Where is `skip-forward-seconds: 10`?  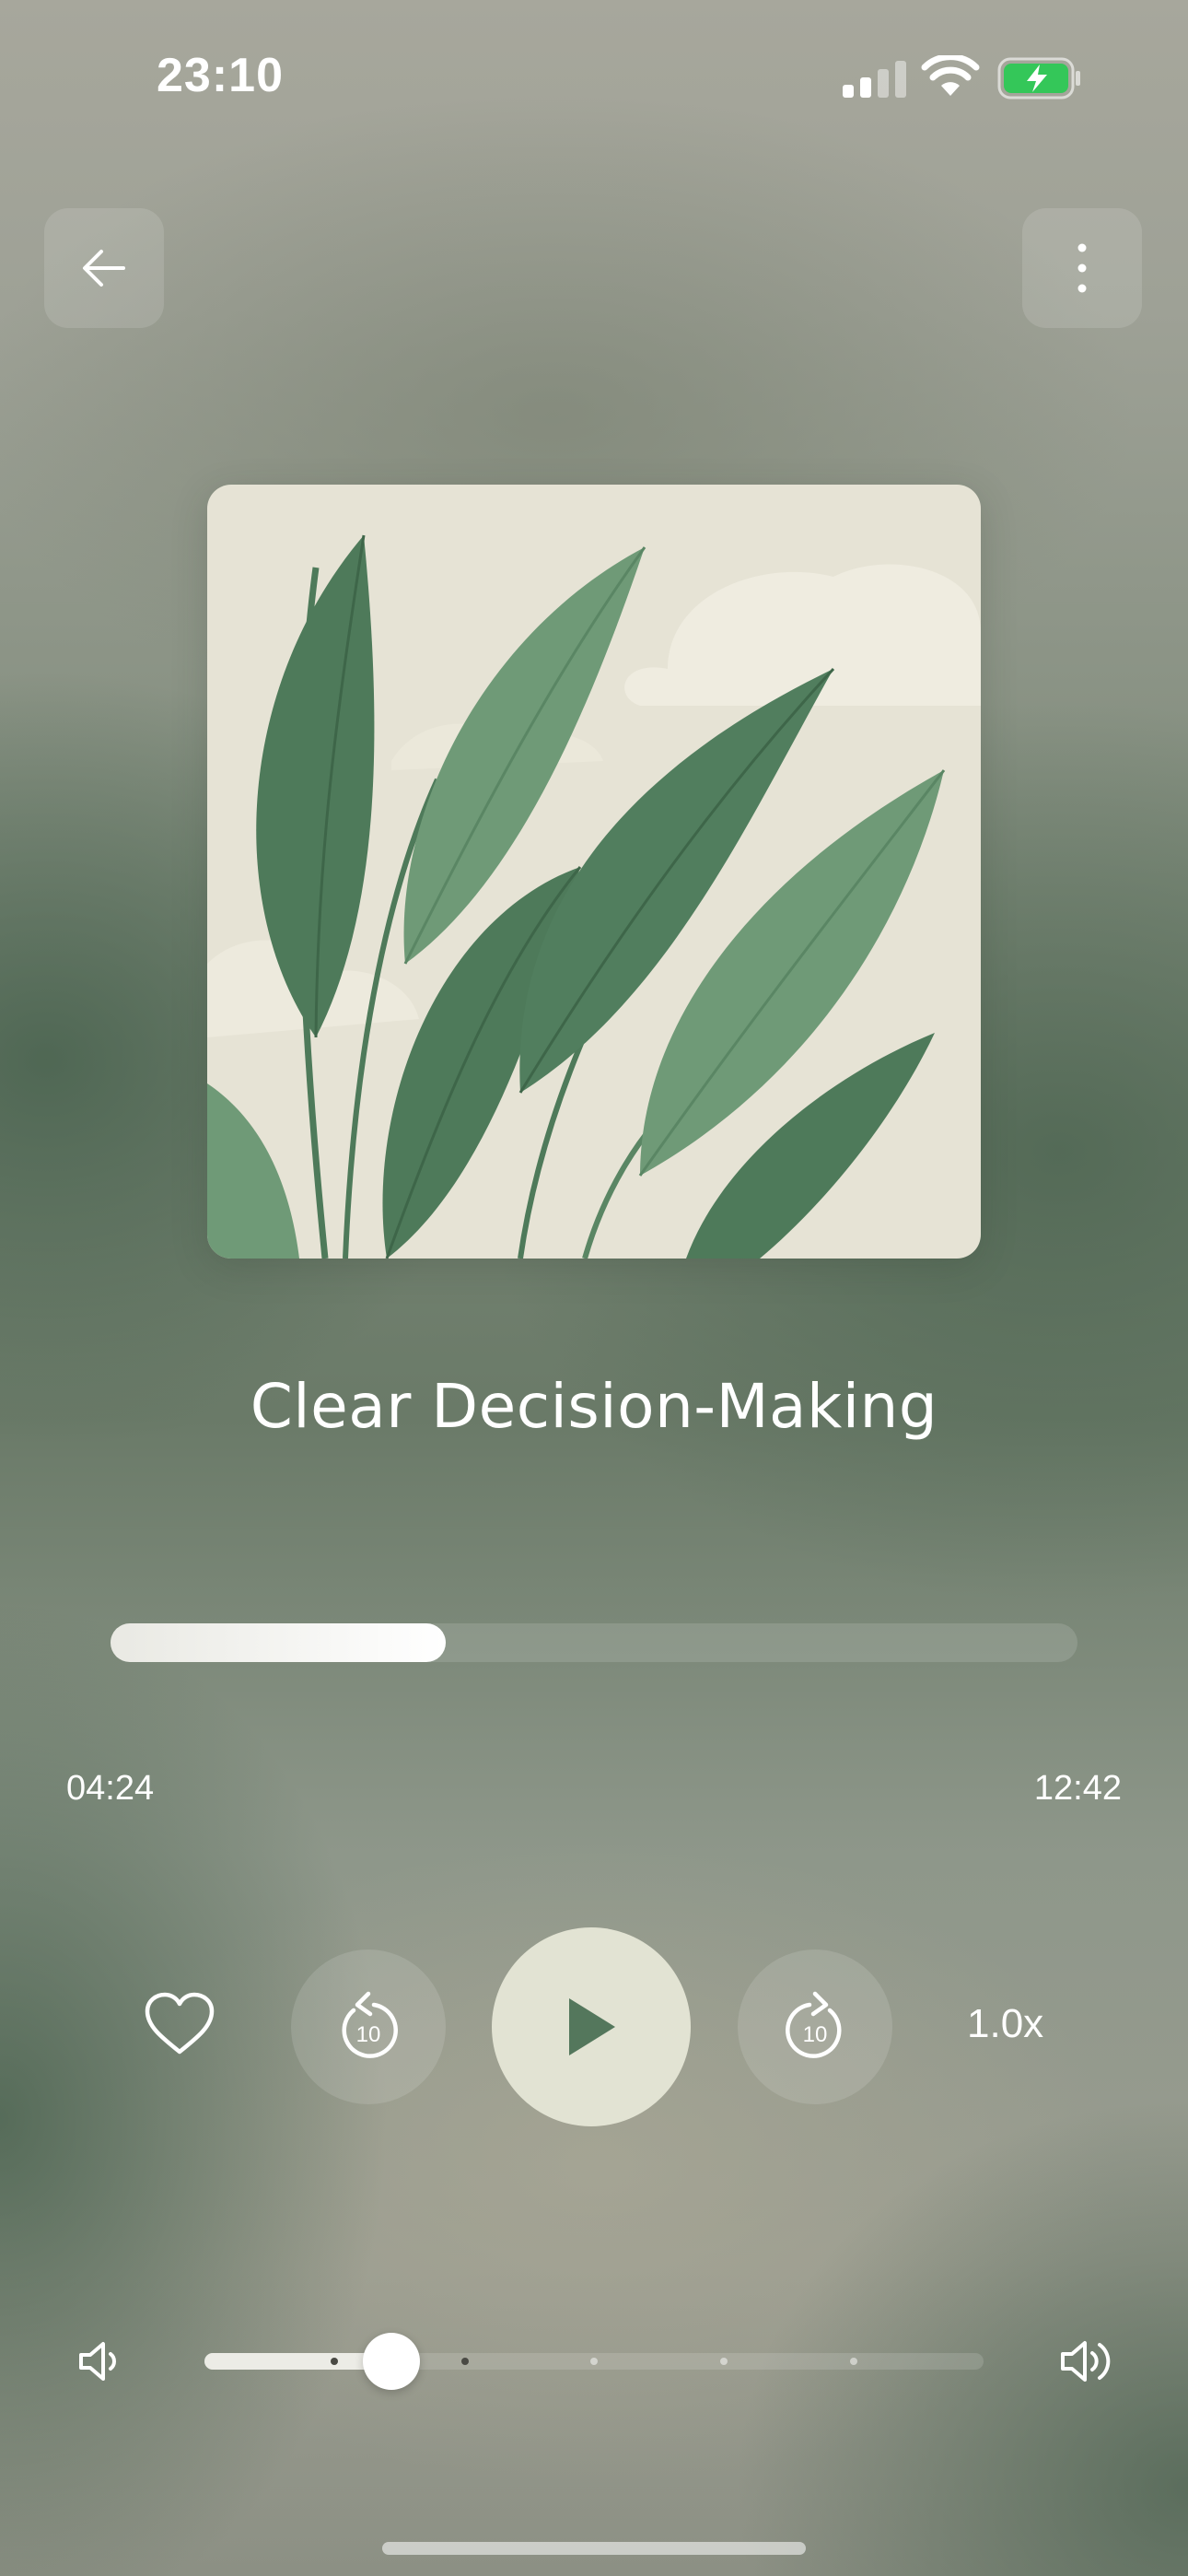 skip-forward-seconds: 10 is located at coordinates (815, 2034).